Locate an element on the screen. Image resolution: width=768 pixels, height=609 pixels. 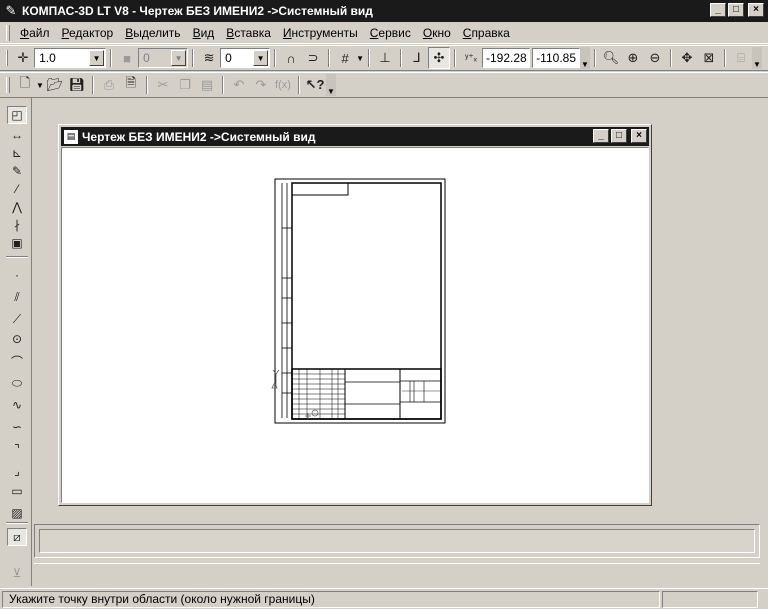
close-button: × is located at coordinates (756, 10).